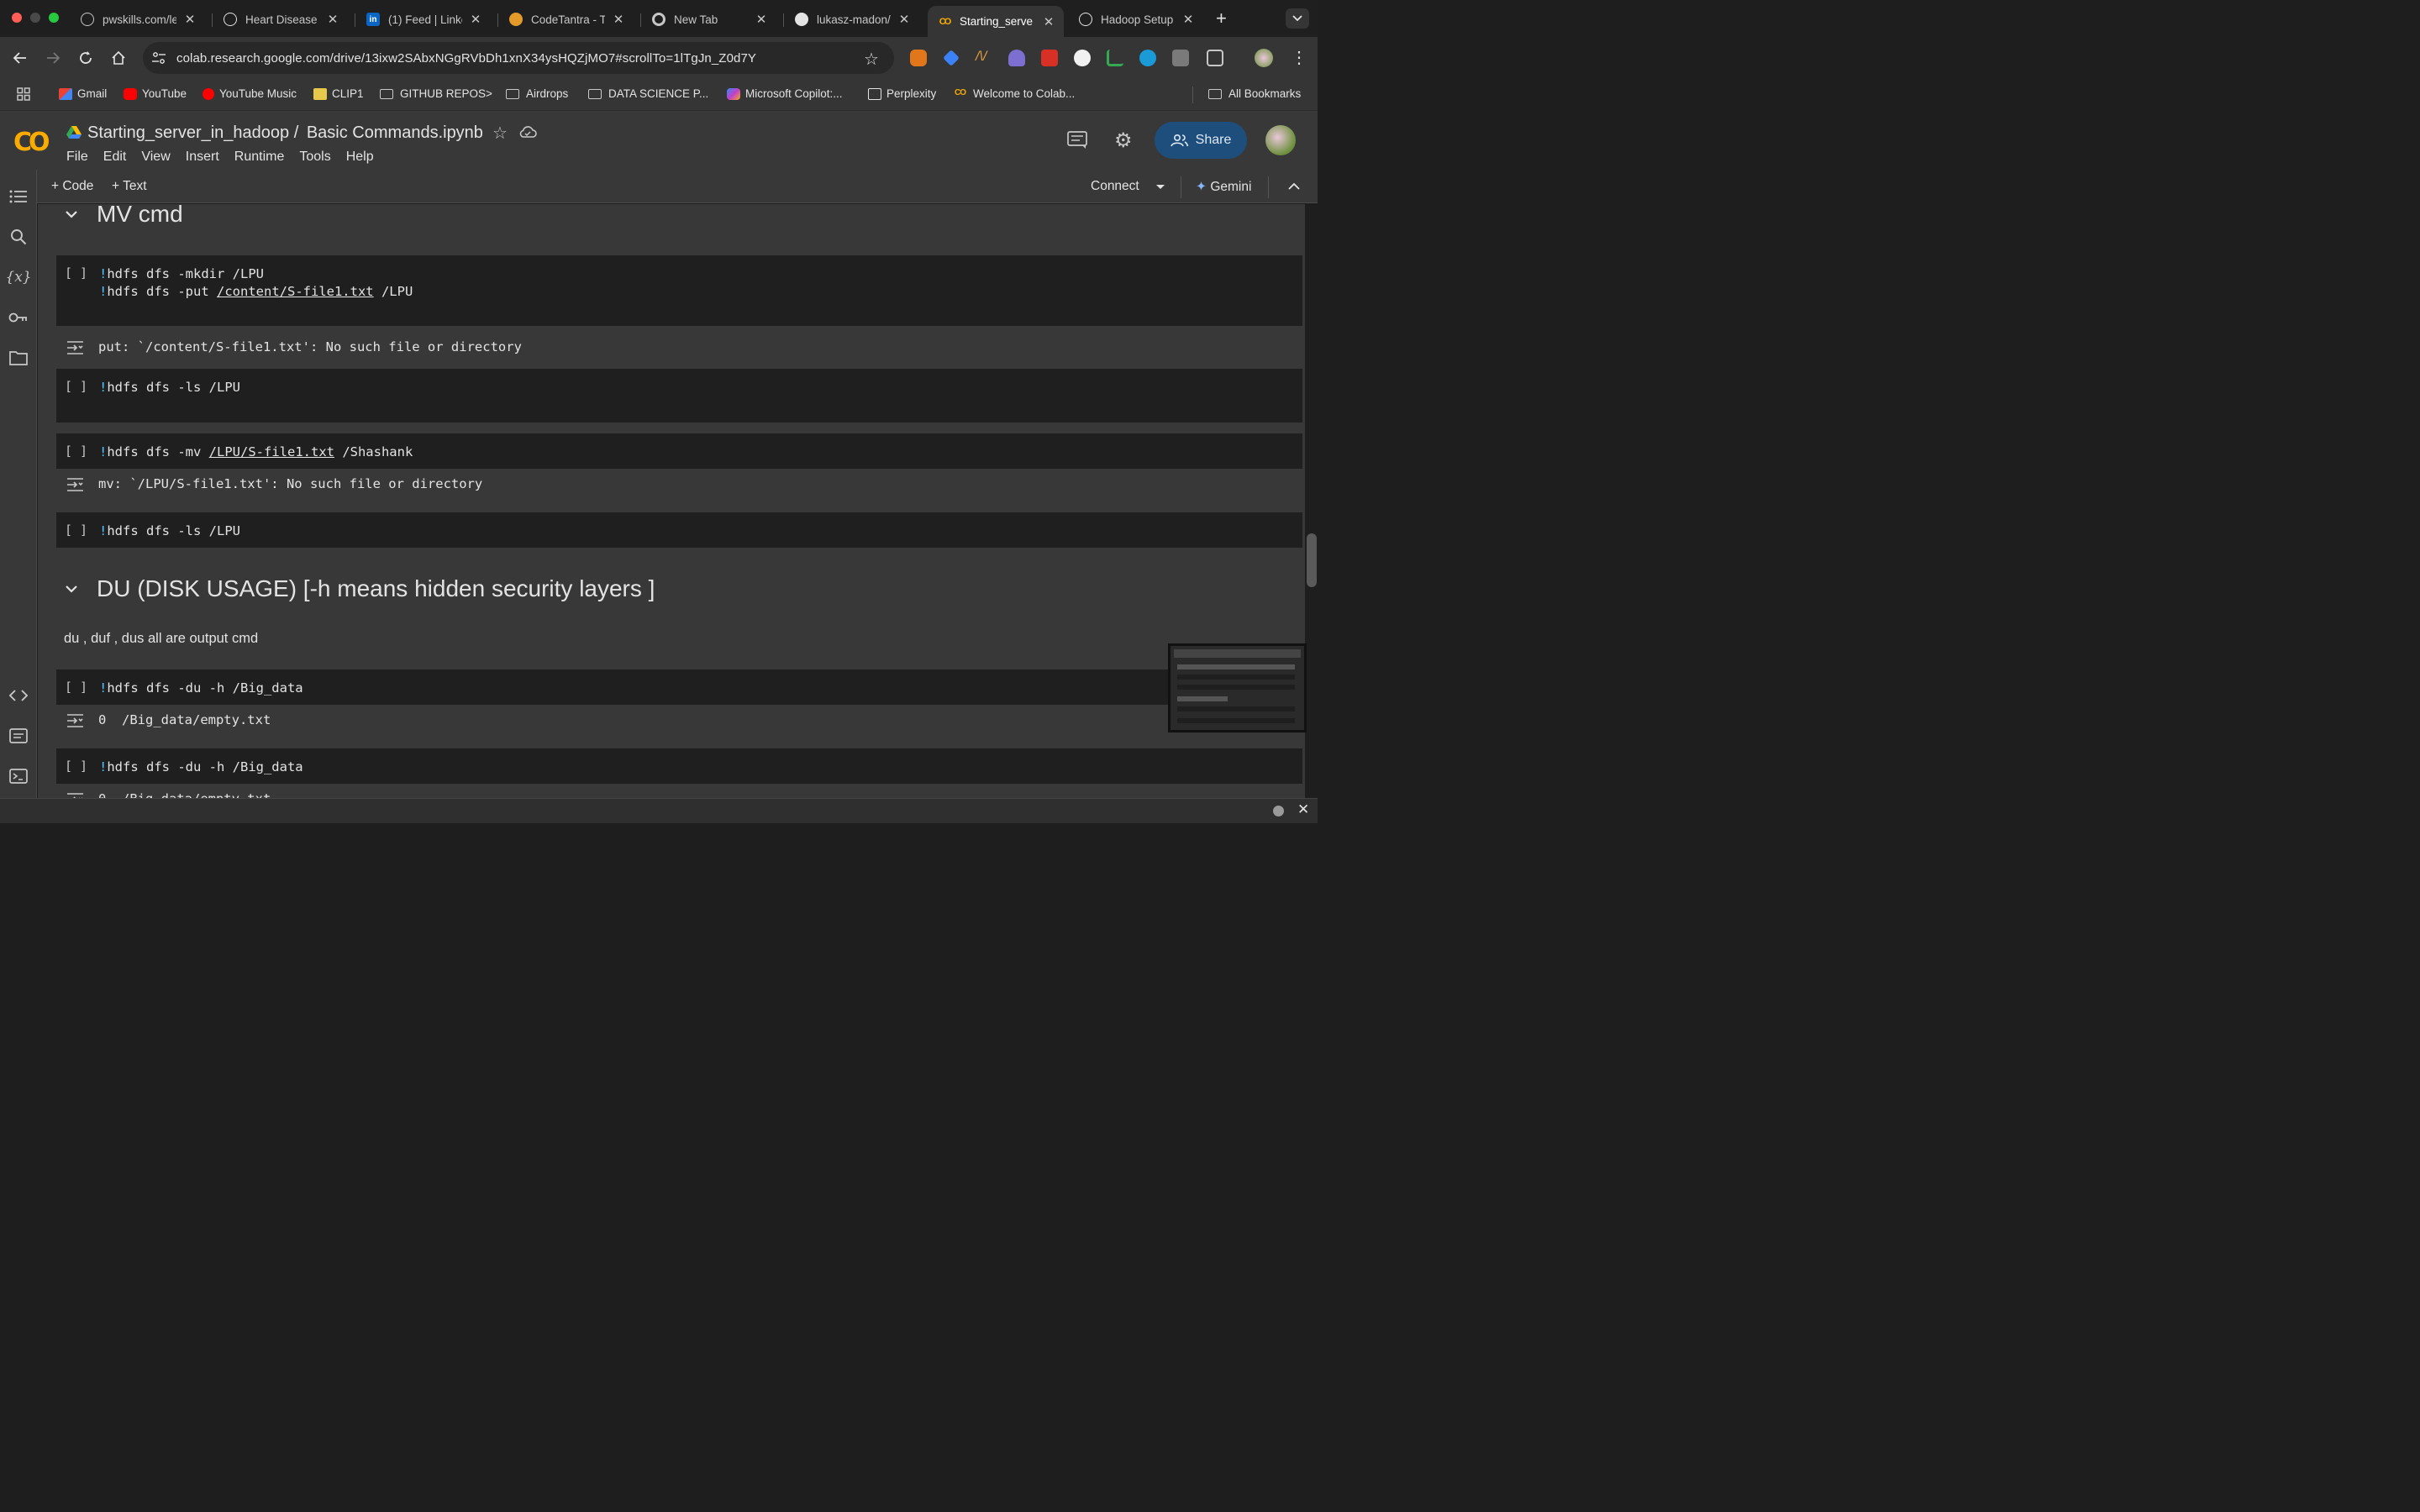 The image size is (2420, 1512). What do you see at coordinates (295, 291) in the screenshot?
I see `file-path-link: /content/S-file1.txt` at bounding box center [295, 291].